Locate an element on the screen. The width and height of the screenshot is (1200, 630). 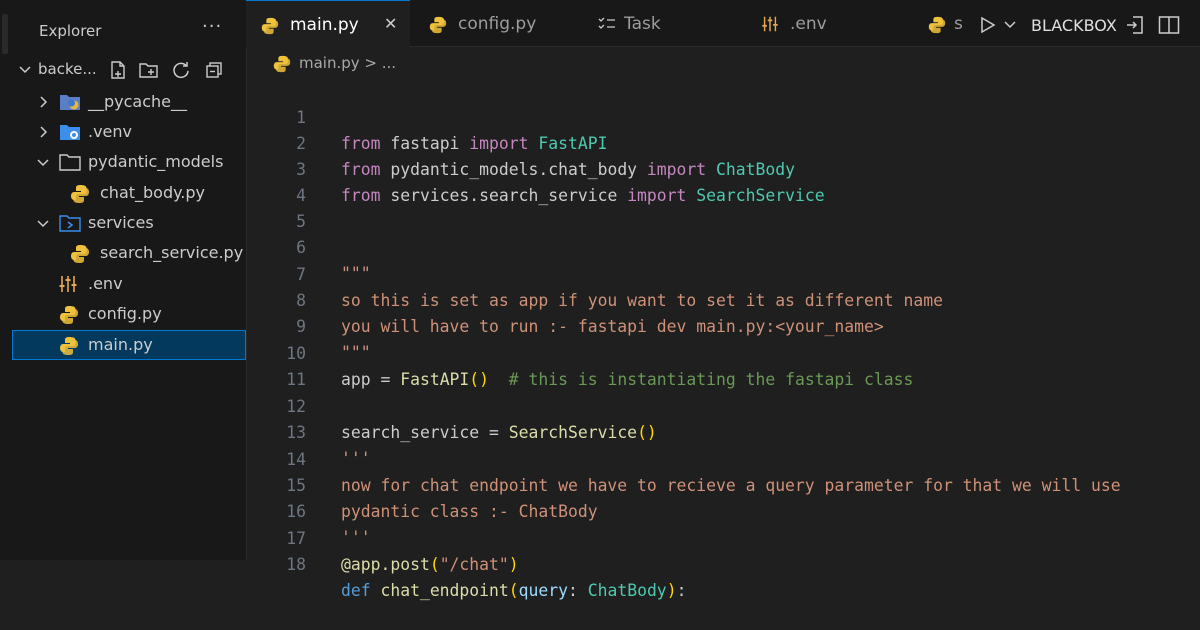
code-text: def chat_endpoint(query: ChatBody): is located at coordinates (514, 590).